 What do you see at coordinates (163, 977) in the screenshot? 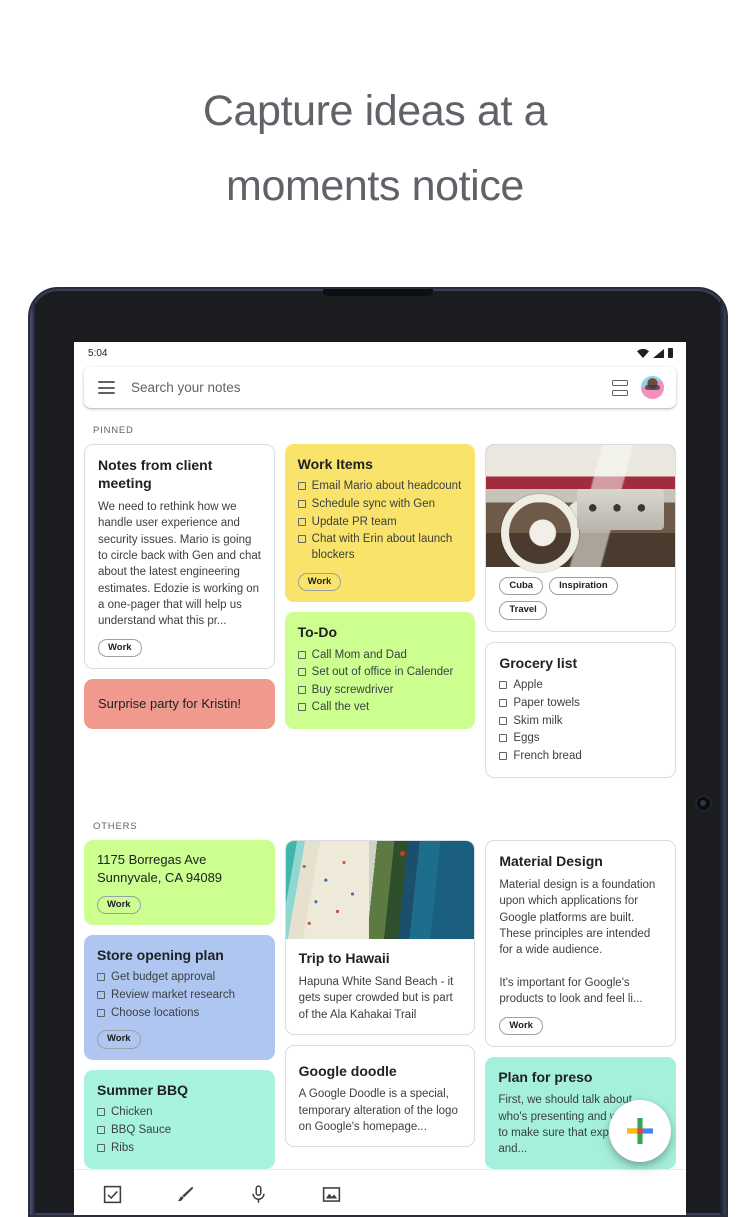
I see `check-label: Get budget approval` at bounding box center [163, 977].